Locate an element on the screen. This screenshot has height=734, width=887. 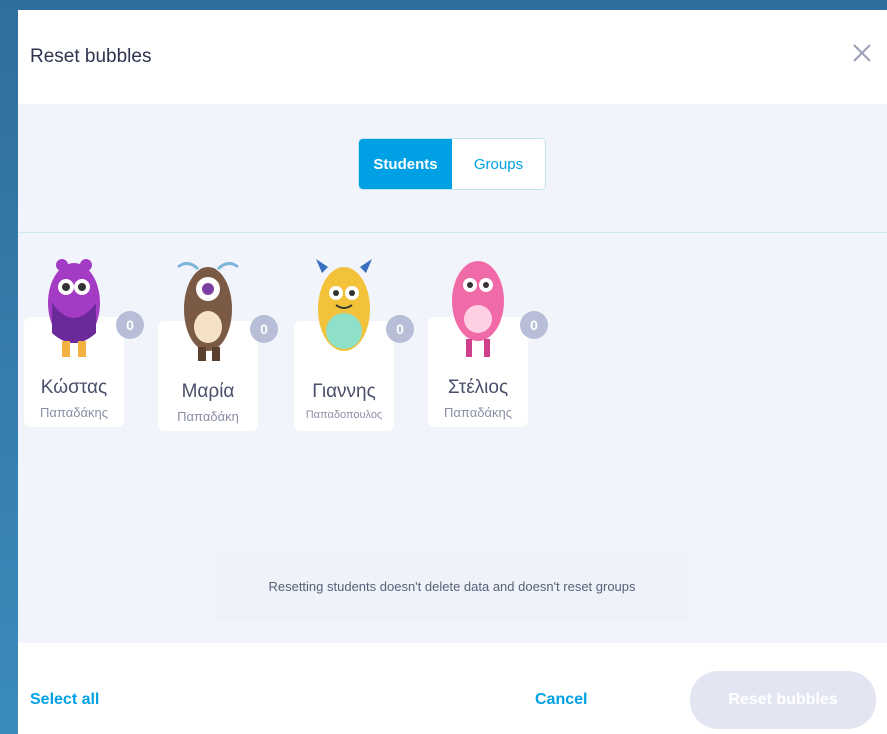
student-last-name: Παπαδοπουλος is located at coordinates (344, 415).